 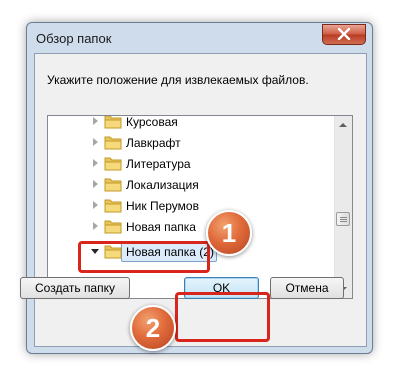 What do you see at coordinates (343, 125) in the screenshot?
I see `scroll-up-icon` at bounding box center [343, 125].